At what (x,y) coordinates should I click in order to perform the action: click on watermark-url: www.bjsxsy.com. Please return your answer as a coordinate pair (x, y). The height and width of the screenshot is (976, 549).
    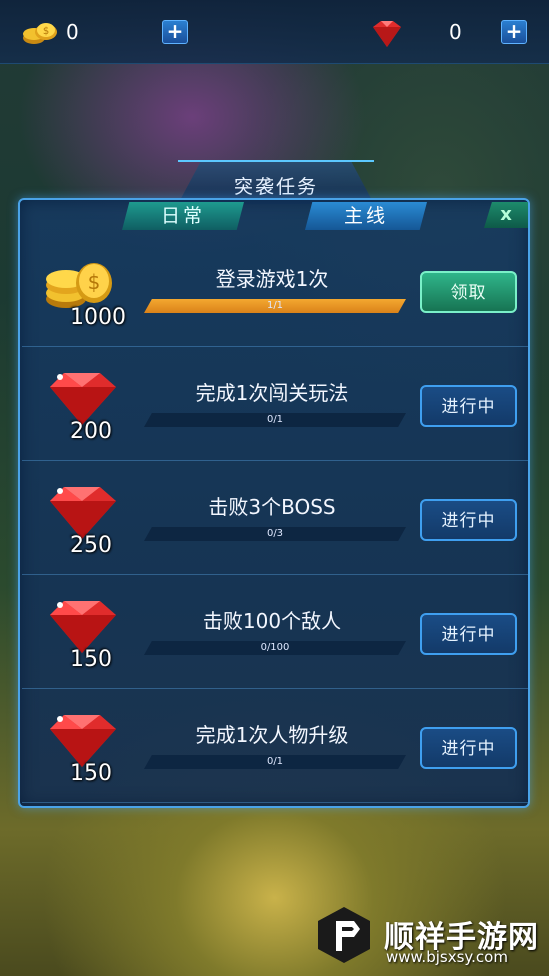
    Looking at the image, I should click on (447, 957).